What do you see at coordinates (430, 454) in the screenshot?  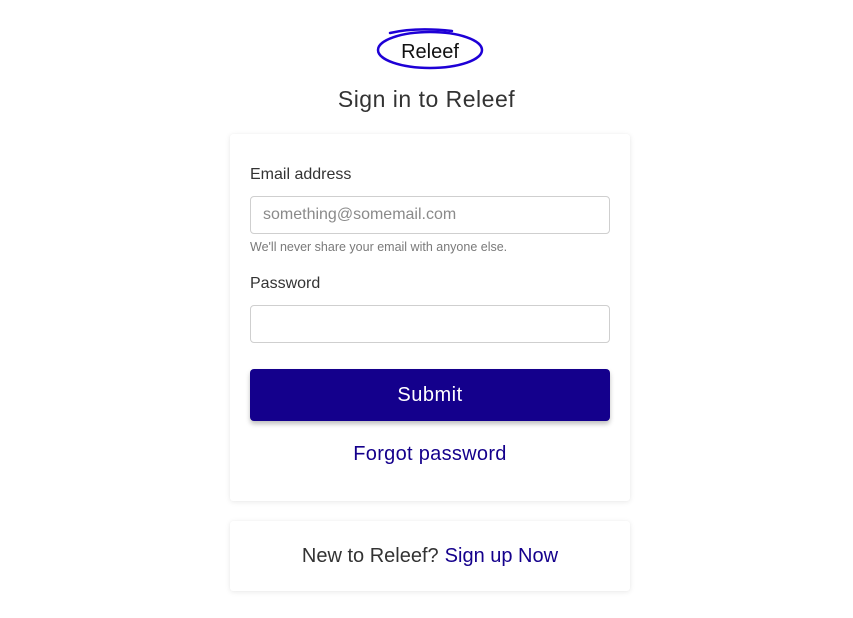 I see `forgot-password-link: Forgot password` at bounding box center [430, 454].